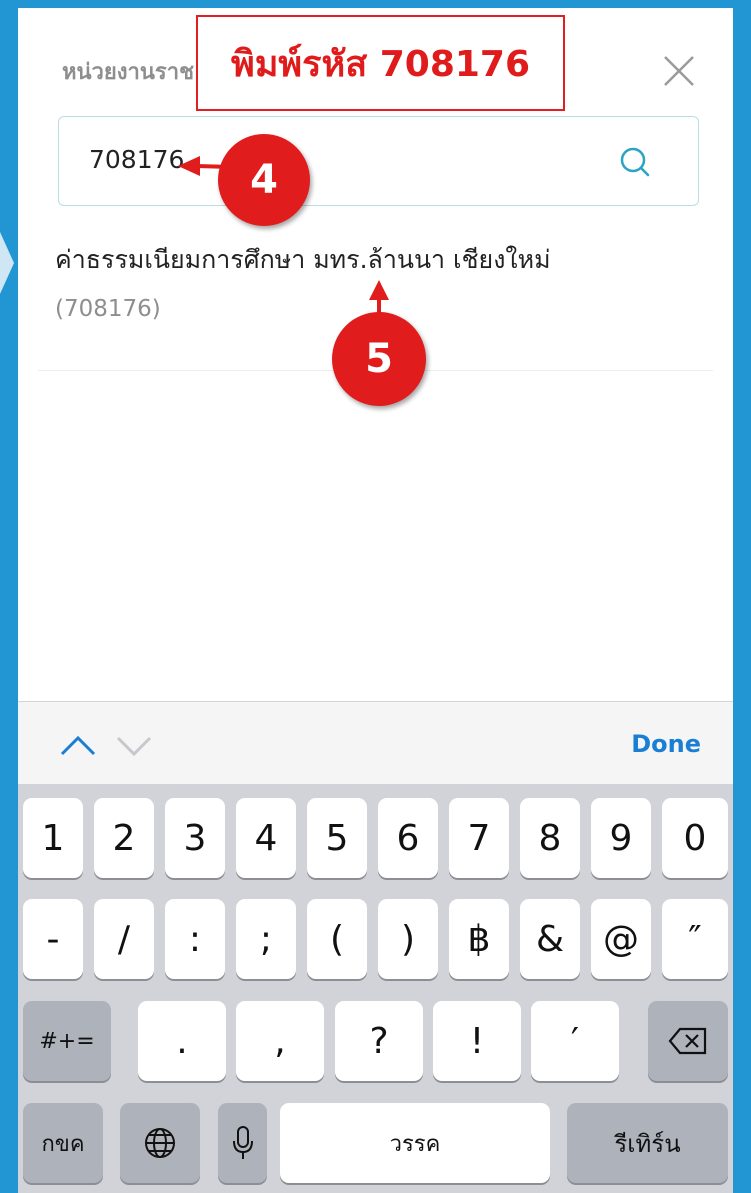 This screenshot has width=751, height=1193. Describe the element at coordinates (621, 838) in the screenshot. I see `key-9: 9` at that location.